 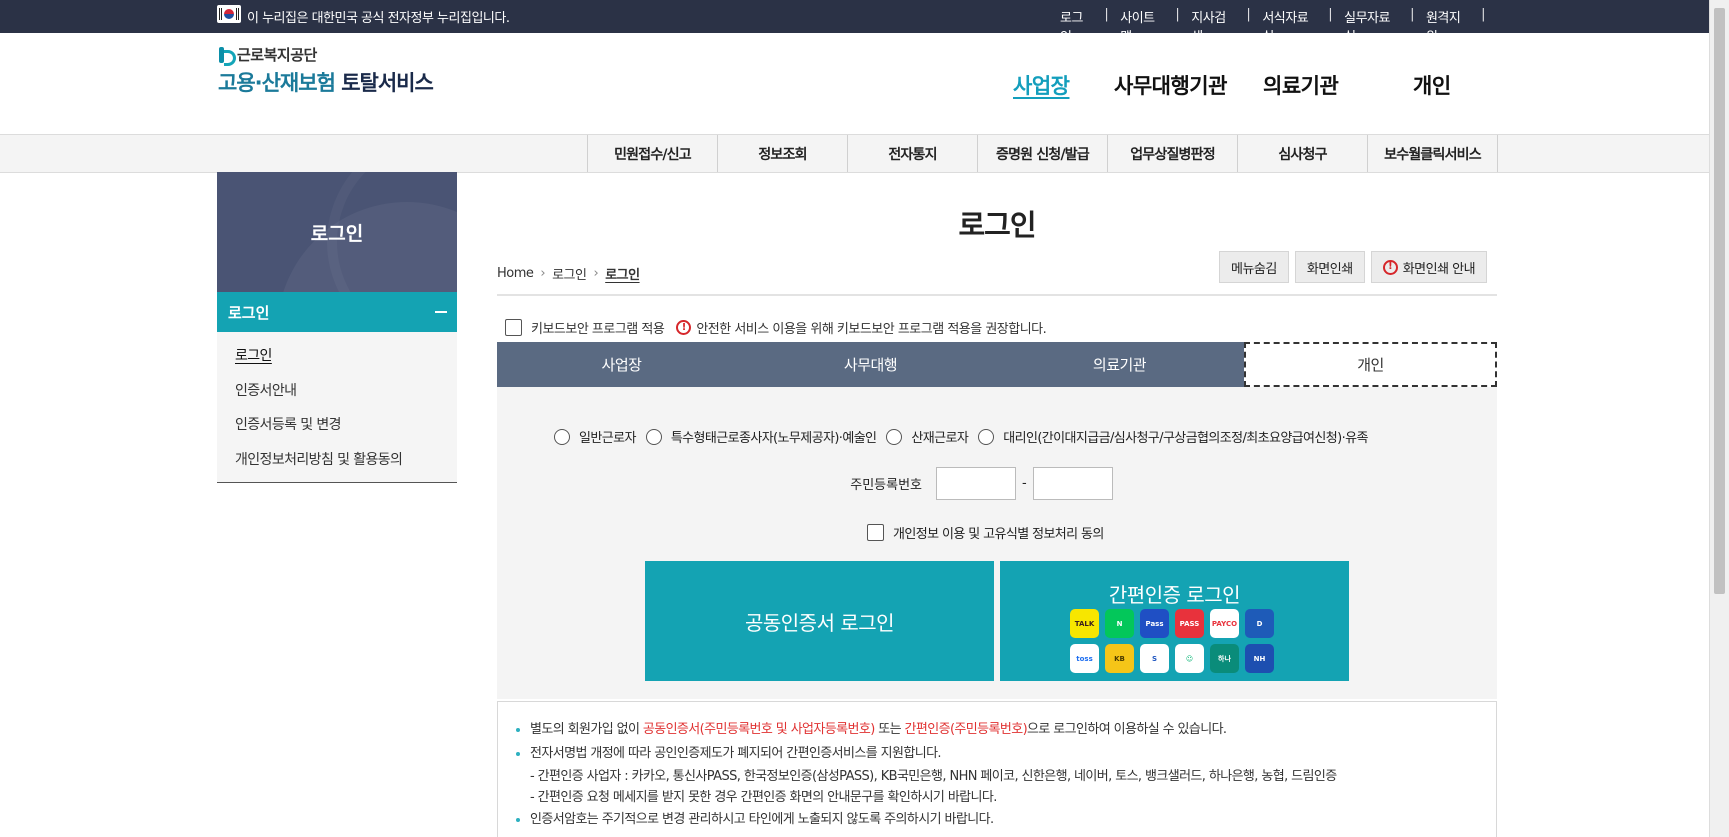 What do you see at coordinates (621, 364) in the screenshot?
I see `tab-workplace: 사업장` at bounding box center [621, 364].